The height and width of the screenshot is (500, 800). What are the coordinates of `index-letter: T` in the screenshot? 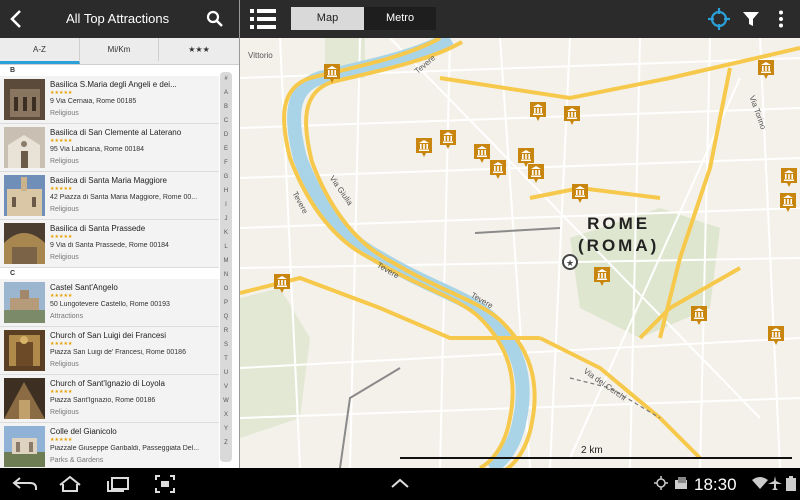 It's located at (226, 359).